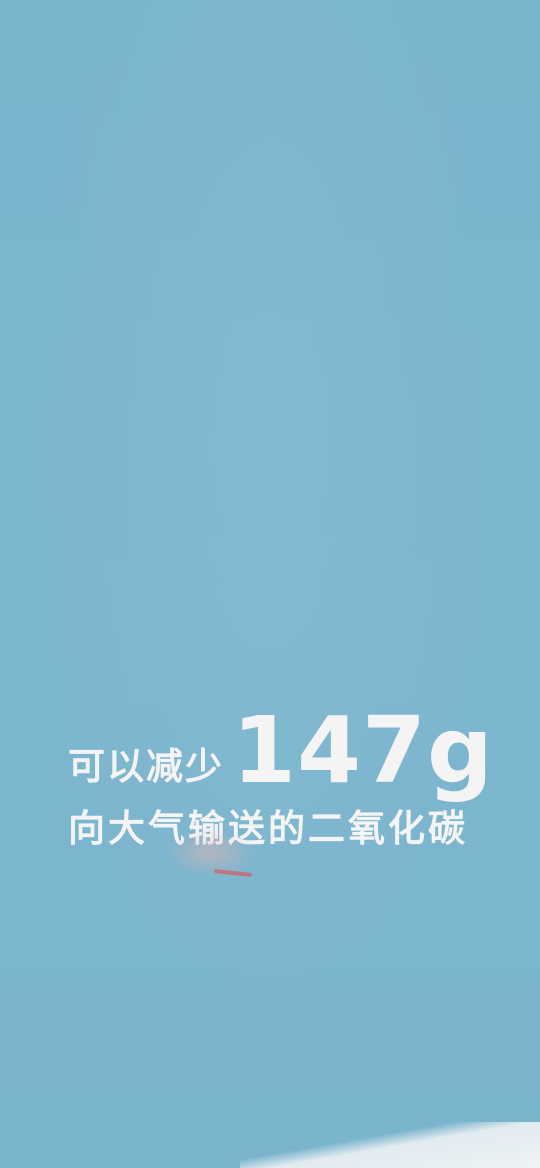 The height and width of the screenshot is (1168, 540). Describe the element at coordinates (363, 750) in the screenshot. I see `caption-amount: 147g` at that location.